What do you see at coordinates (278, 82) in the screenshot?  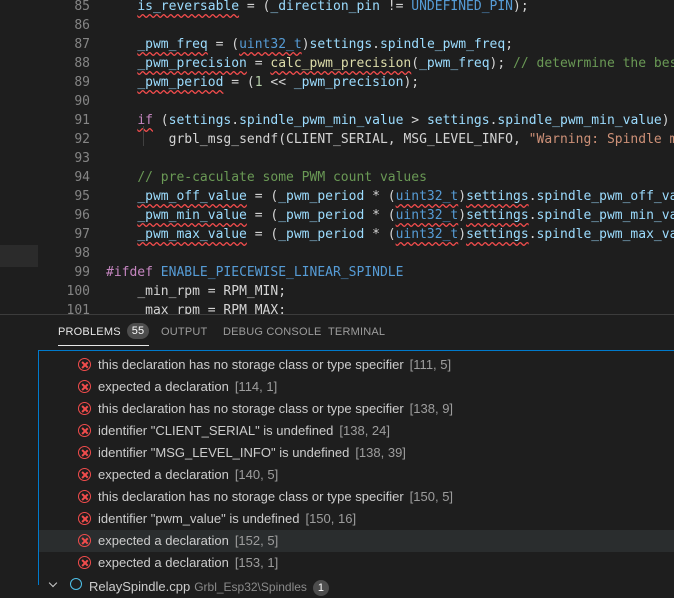 I see `code-token: <<` at bounding box center [278, 82].